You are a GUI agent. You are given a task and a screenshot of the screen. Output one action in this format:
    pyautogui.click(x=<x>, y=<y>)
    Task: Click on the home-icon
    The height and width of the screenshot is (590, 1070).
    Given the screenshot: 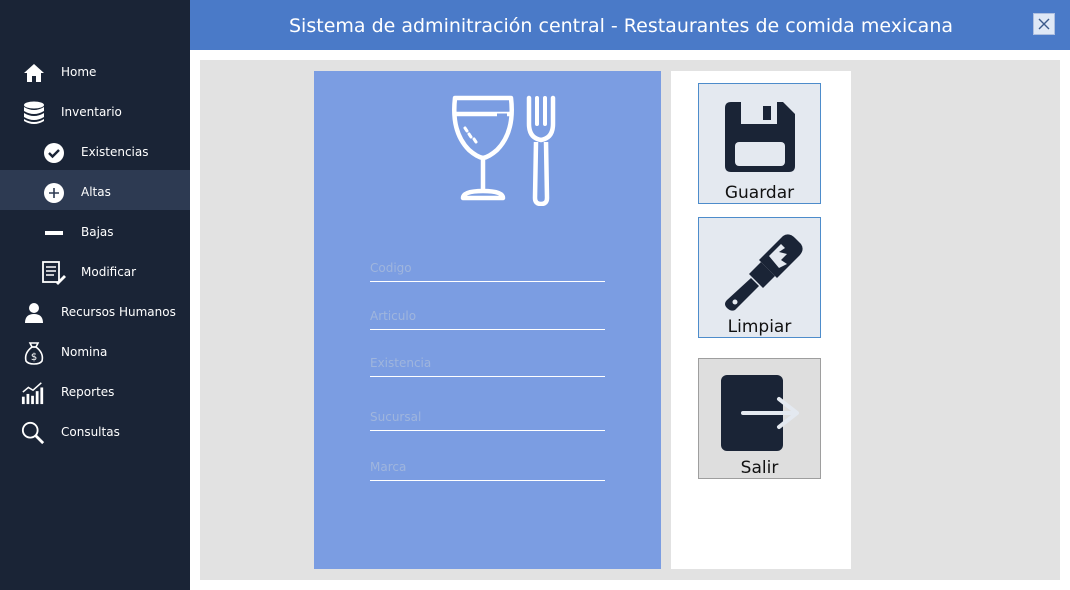 What is the action you would take?
    pyautogui.click(x=34, y=73)
    